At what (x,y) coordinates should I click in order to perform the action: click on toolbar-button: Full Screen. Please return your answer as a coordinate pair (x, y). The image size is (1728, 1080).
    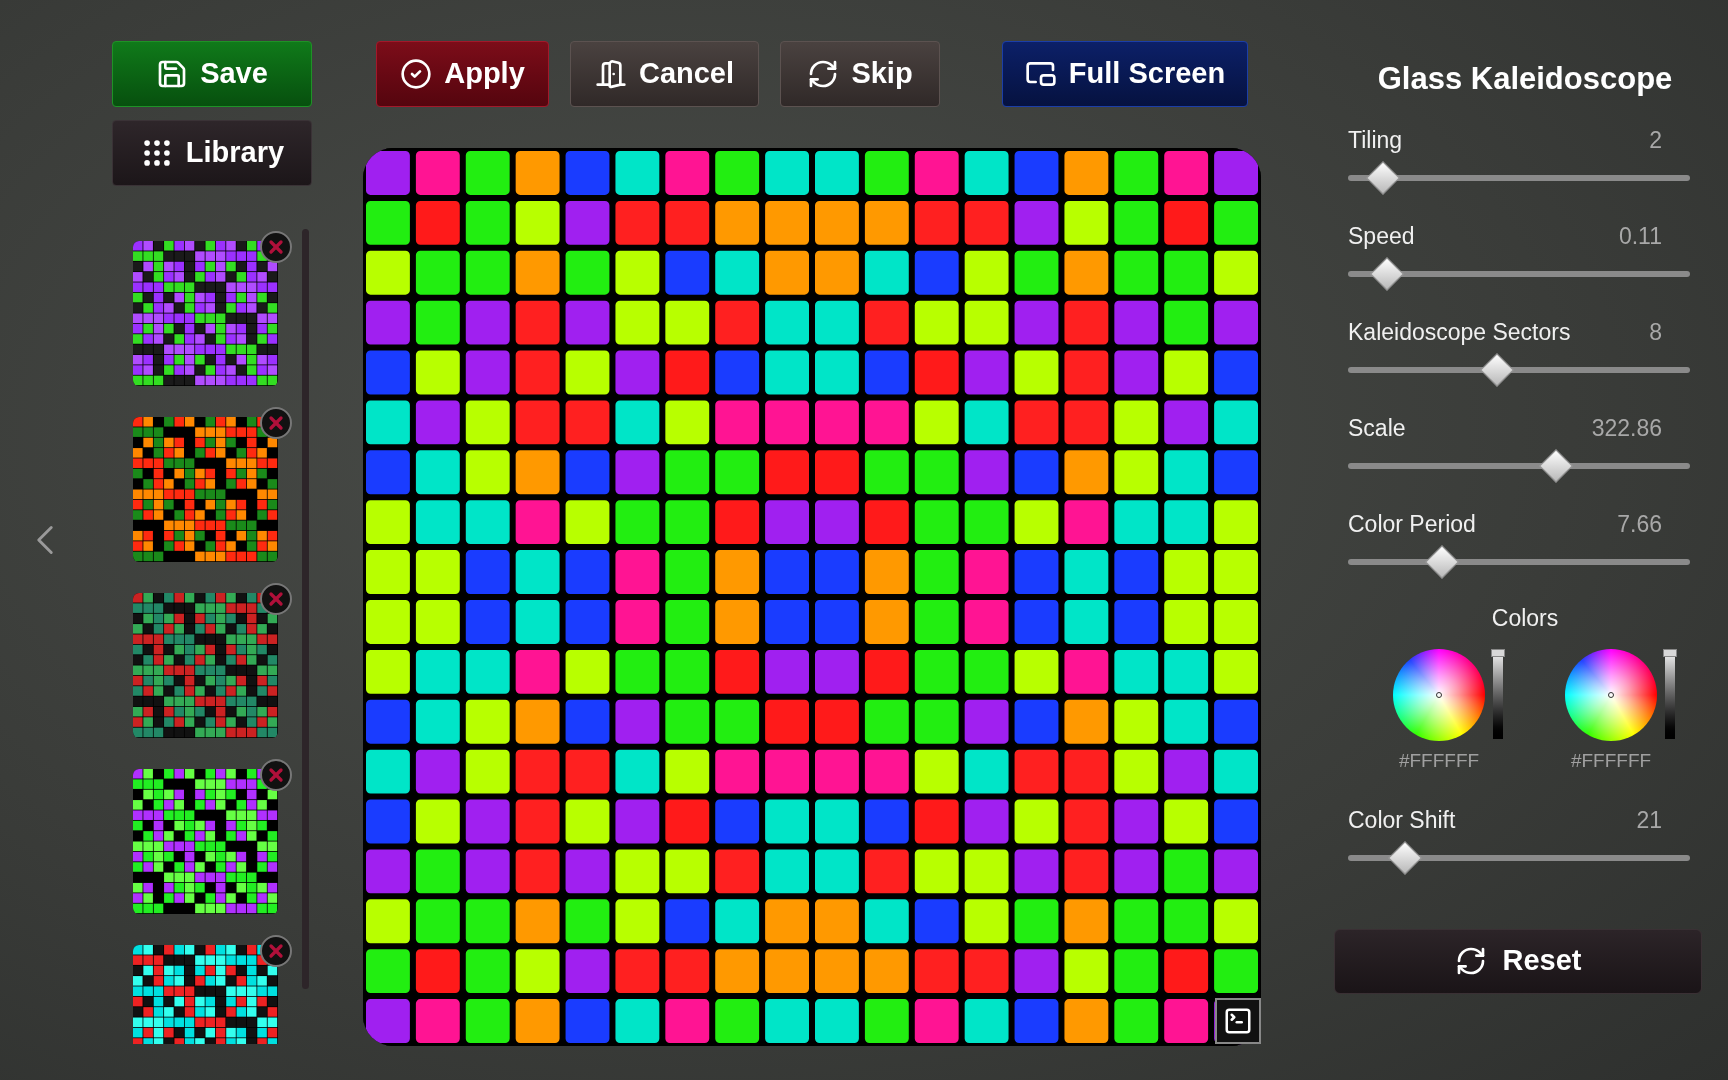
    Looking at the image, I should click on (1125, 74).